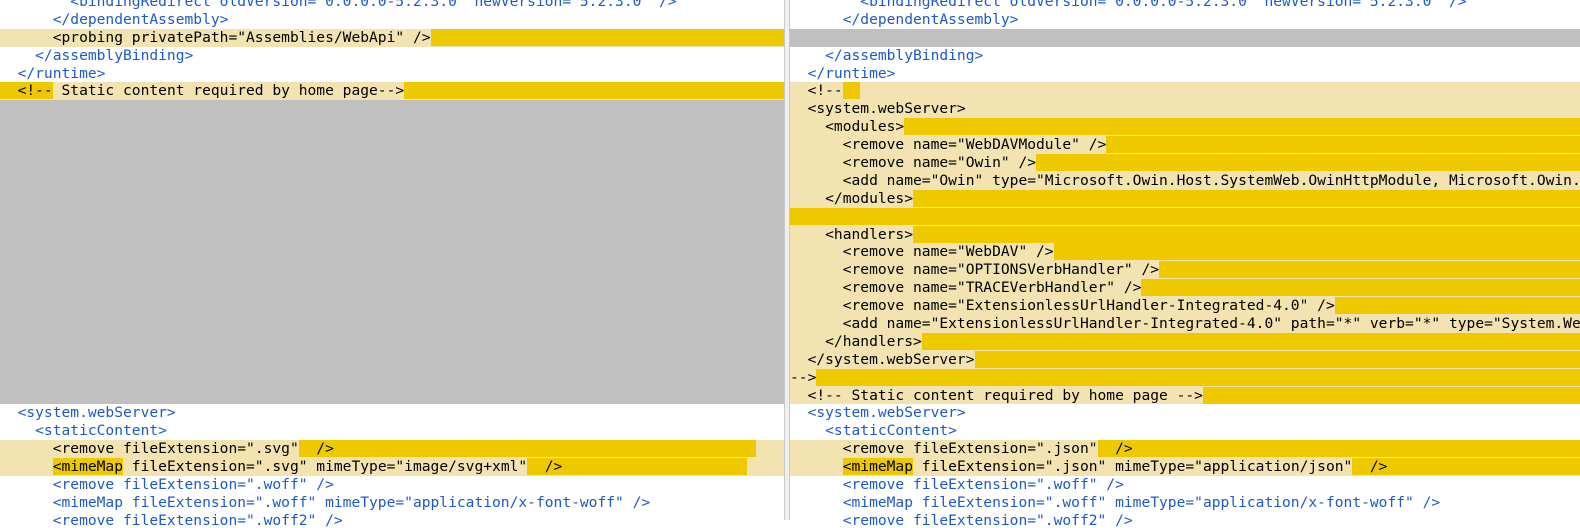  What do you see at coordinates (878, 109) in the screenshot?
I see `code-text: <system.webServer>` at bounding box center [878, 109].